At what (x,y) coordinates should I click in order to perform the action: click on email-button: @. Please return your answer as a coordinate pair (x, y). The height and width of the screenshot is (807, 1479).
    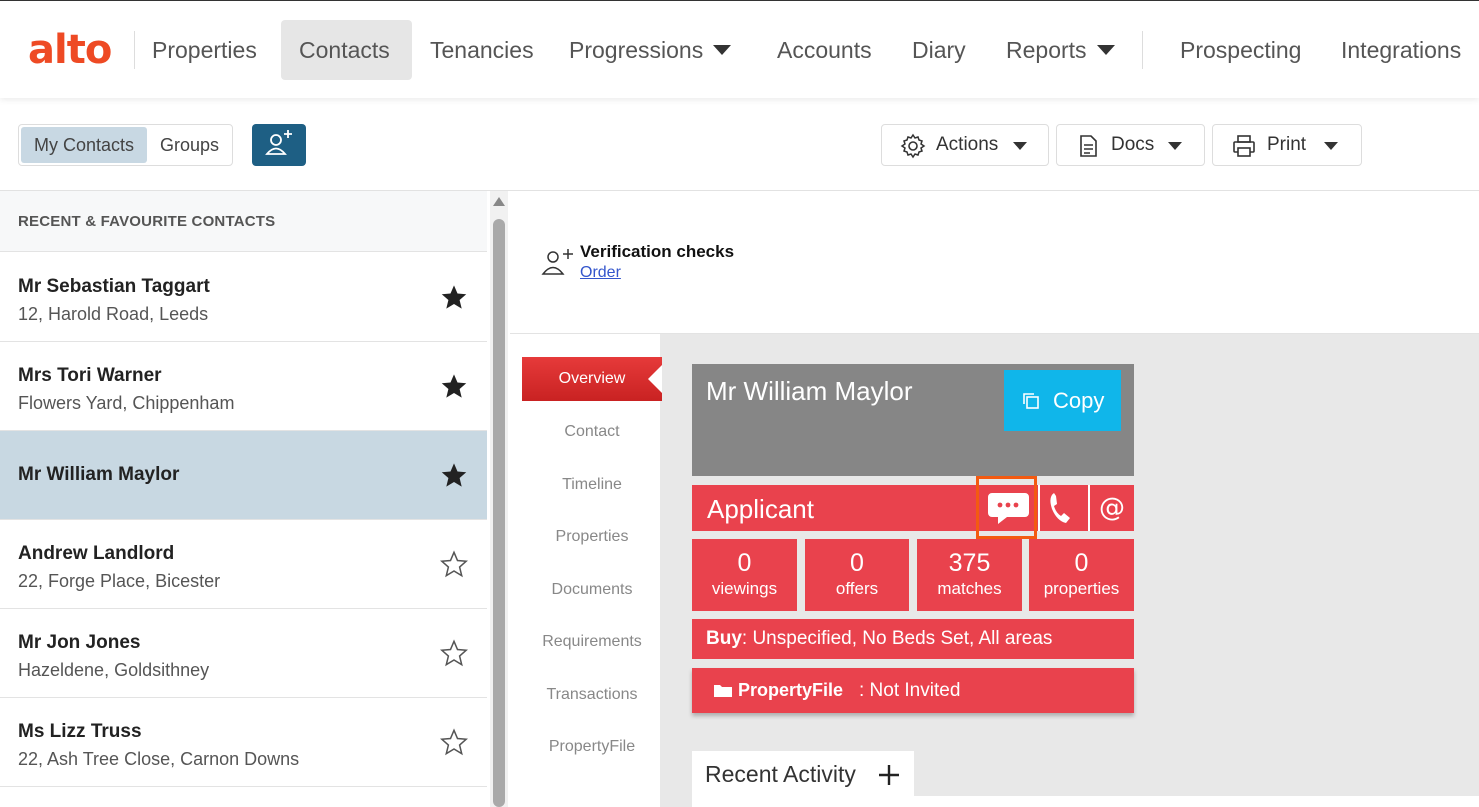
    Looking at the image, I should click on (1111, 508).